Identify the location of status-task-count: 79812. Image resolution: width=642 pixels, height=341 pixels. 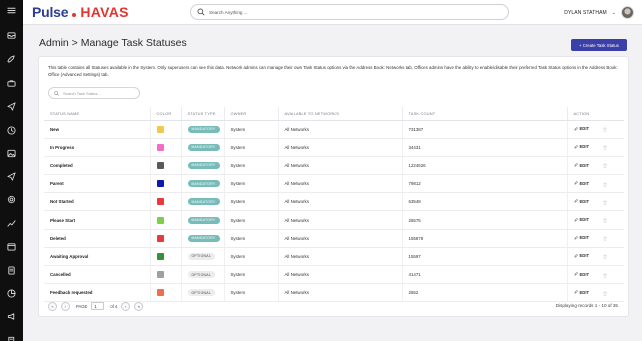
(485, 184).